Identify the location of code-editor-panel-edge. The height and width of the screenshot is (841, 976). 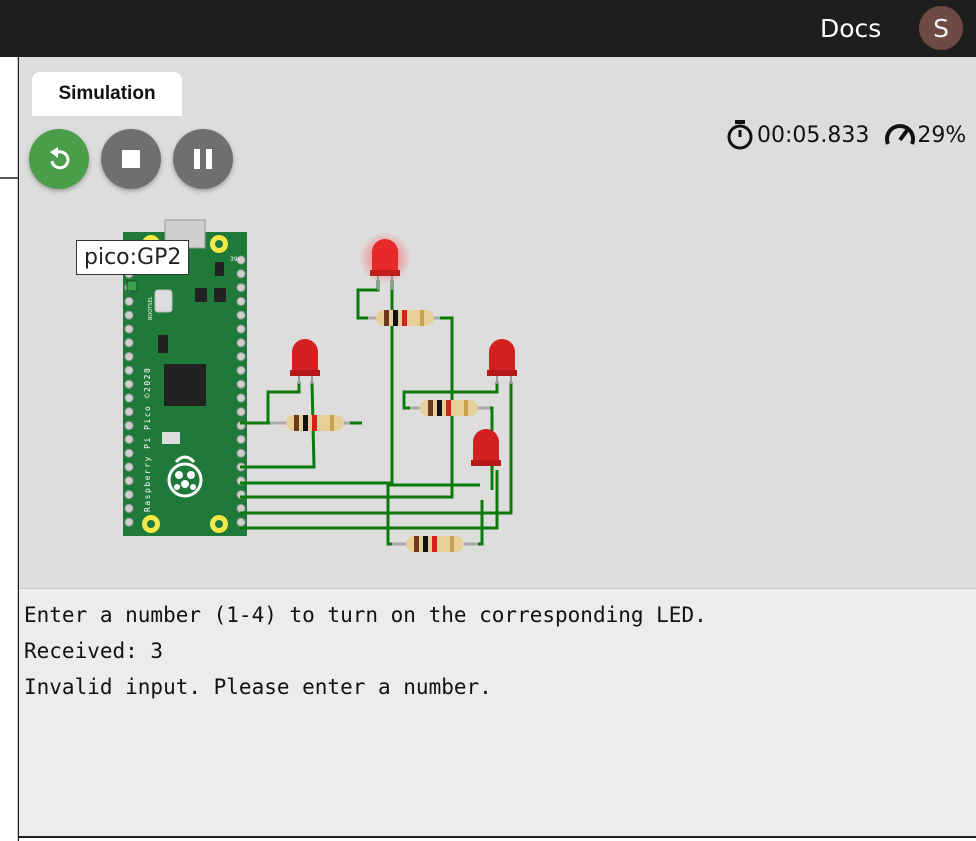
(9, 449).